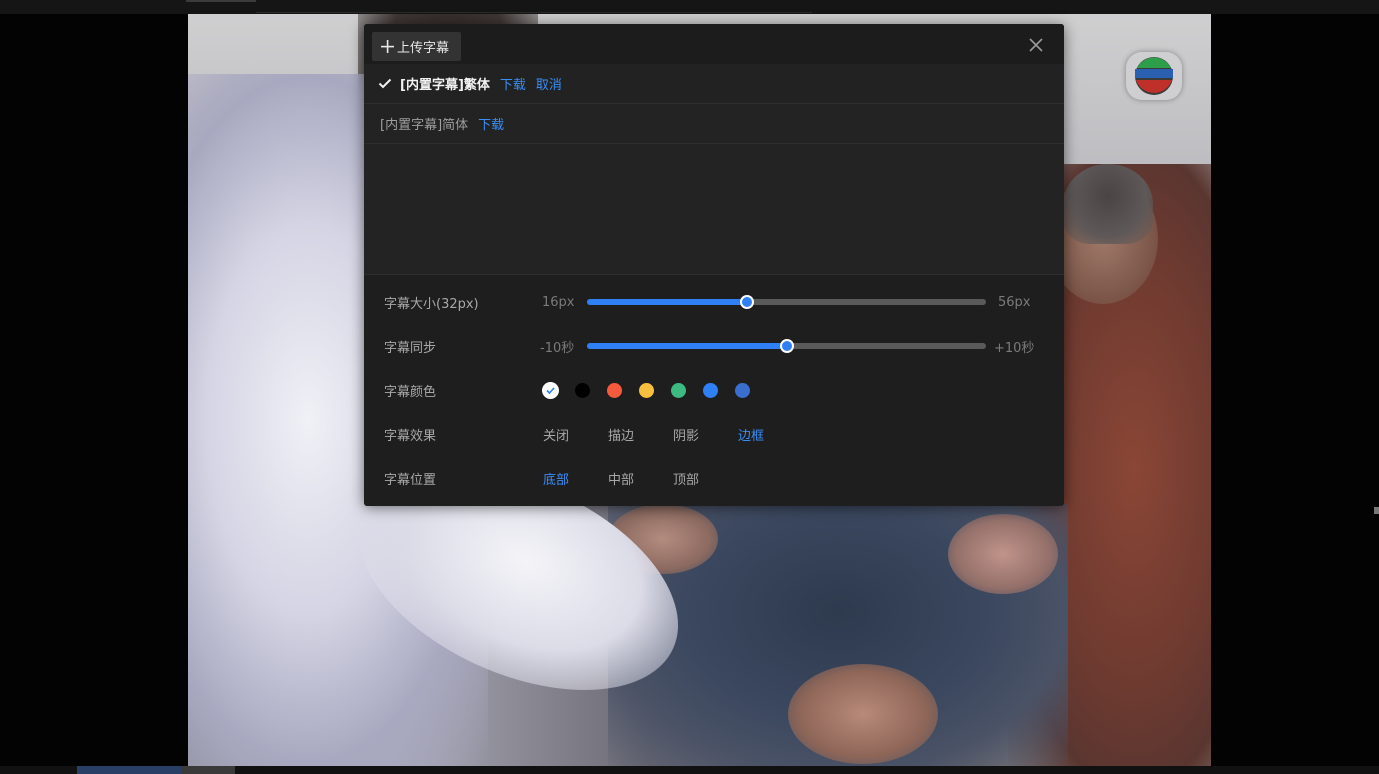 This screenshot has width=1379, height=774. What do you see at coordinates (534, 12) in the screenshot?
I see `top-divider` at bounding box center [534, 12].